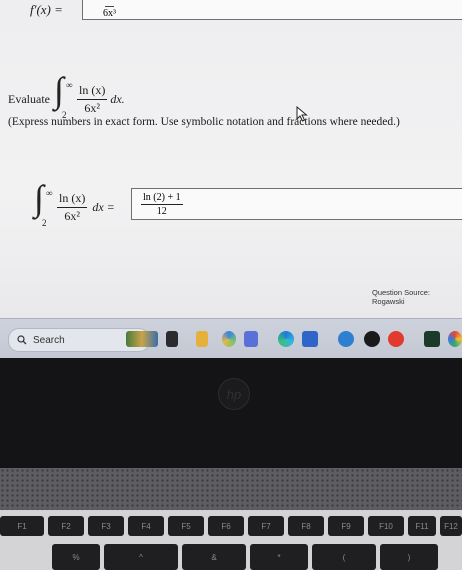  Describe the element at coordinates (231, 489) in the screenshot. I see `speaker-grille` at that location.